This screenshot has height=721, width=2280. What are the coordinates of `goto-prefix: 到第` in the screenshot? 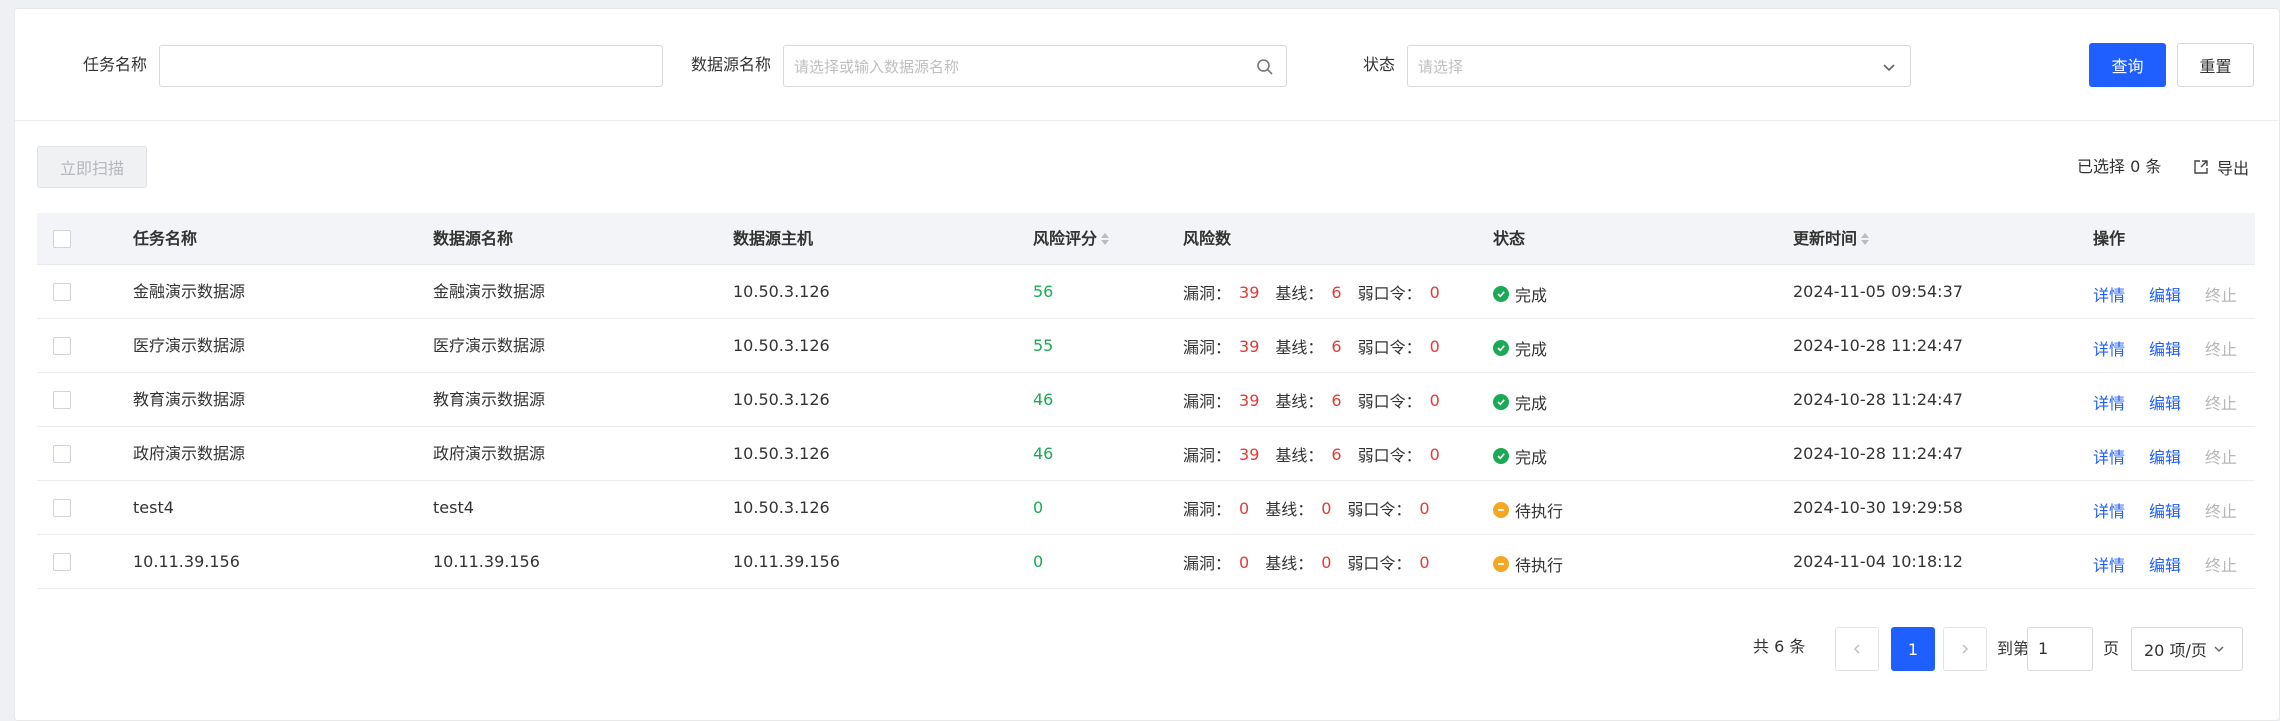 It's located at (2013, 648).